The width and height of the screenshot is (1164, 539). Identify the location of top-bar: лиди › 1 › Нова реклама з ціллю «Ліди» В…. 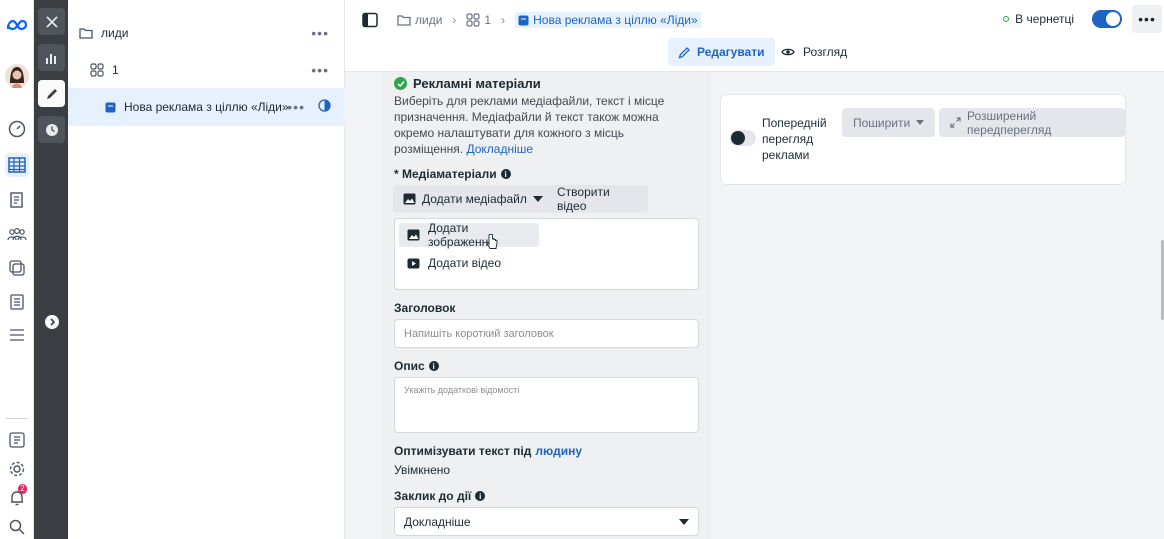
(754, 36).